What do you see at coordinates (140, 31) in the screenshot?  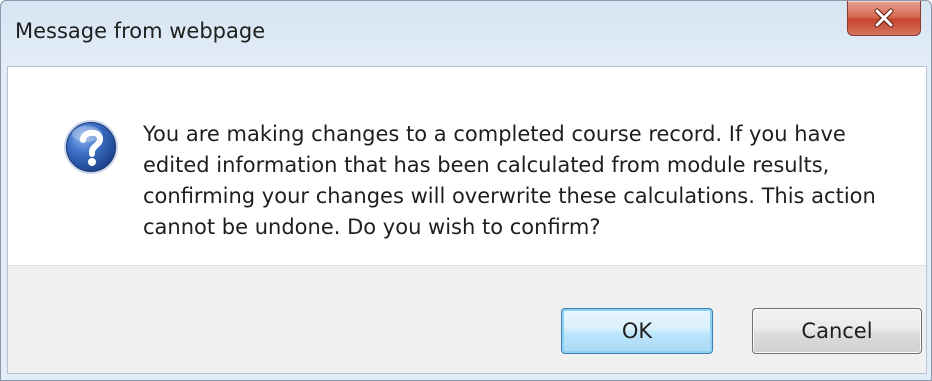 I see `dialog-title: Message from webpage` at bounding box center [140, 31].